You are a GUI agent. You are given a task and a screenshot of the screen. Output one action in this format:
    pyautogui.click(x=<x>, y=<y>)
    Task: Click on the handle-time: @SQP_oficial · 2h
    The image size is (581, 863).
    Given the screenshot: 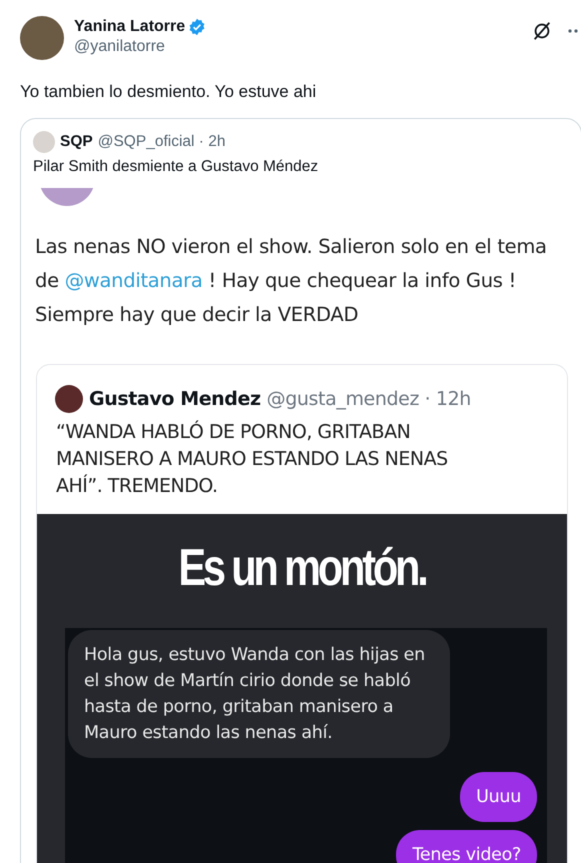 What is the action you would take?
    pyautogui.click(x=162, y=142)
    